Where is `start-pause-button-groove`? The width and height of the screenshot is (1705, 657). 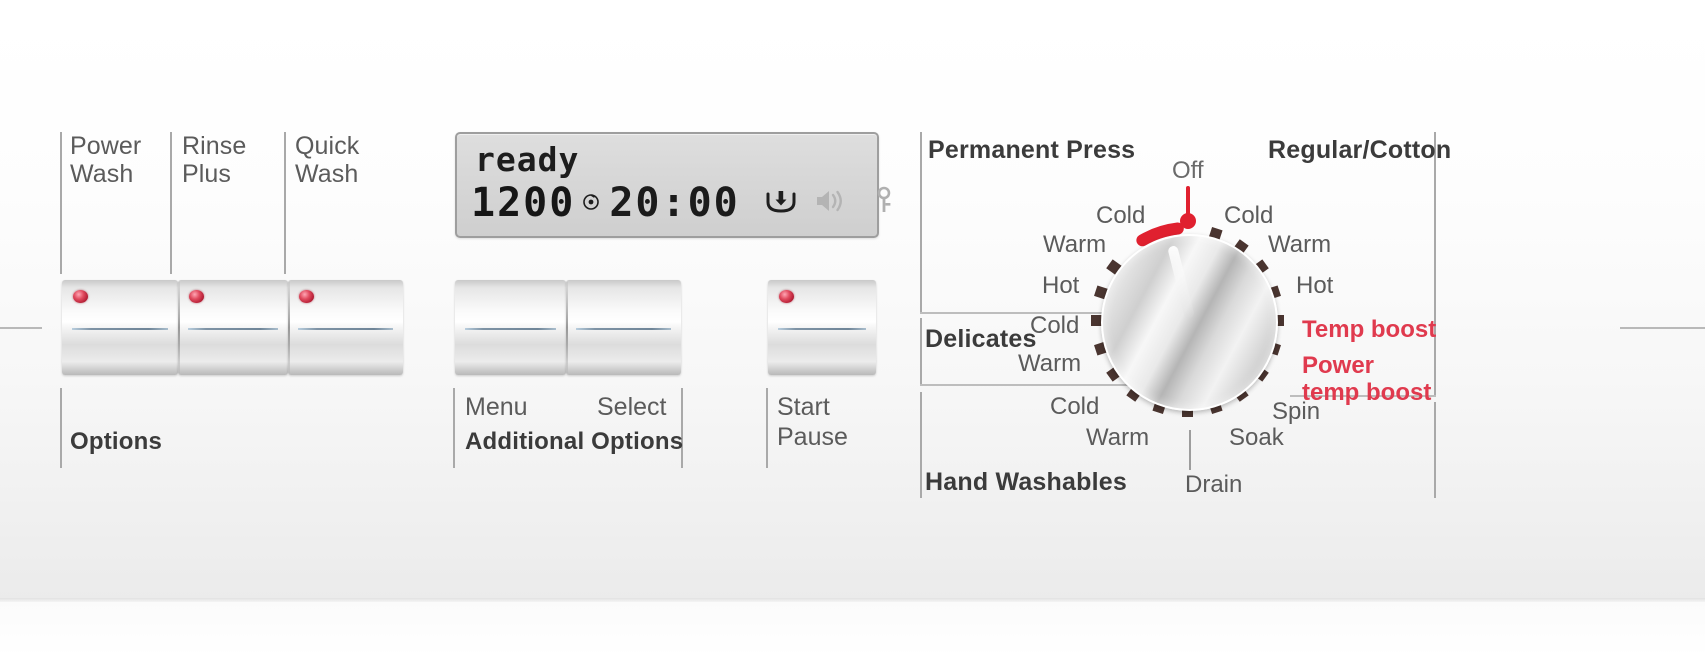
start-pause-button-groove is located at coordinates (822, 328).